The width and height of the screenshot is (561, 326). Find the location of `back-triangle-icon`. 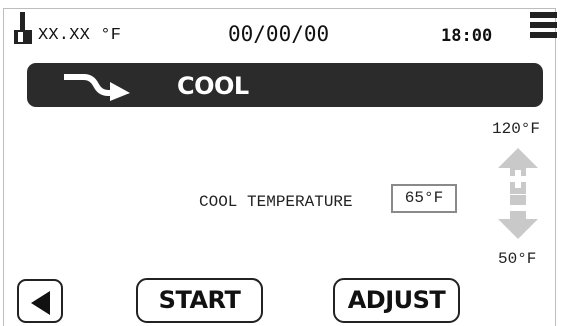

back-triangle-icon is located at coordinates (40, 303).